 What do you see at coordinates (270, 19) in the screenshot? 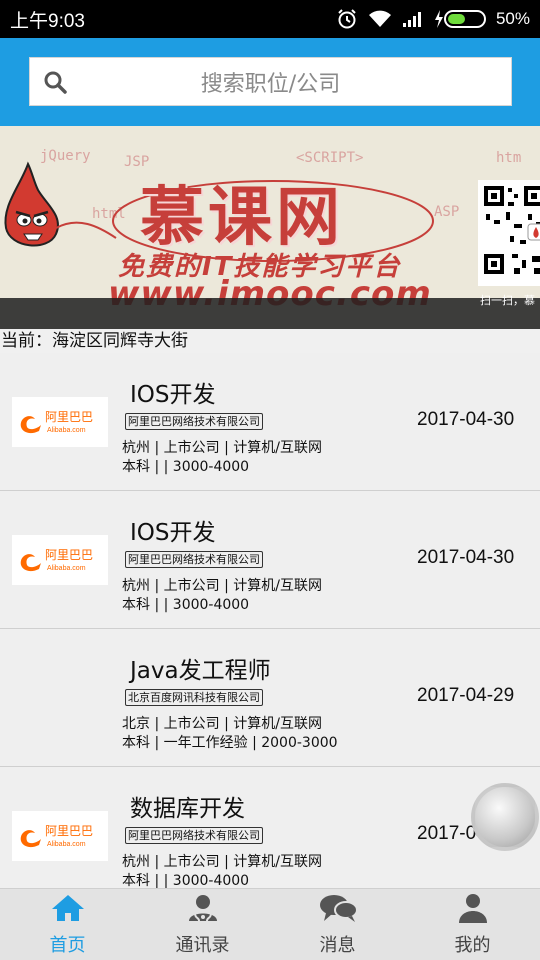
I see `status-bar: 上午9:03 50%` at bounding box center [270, 19].